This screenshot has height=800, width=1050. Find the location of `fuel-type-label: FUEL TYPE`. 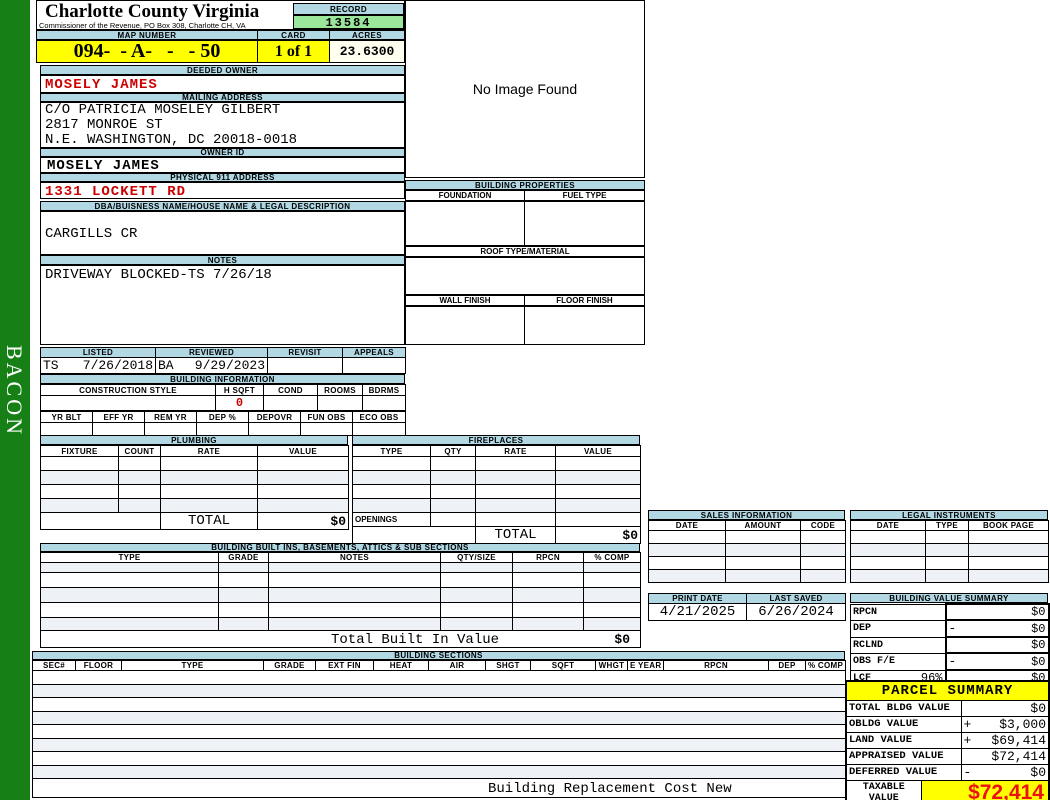

fuel-type-label: FUEL TYPE is located at coordinates (584, 195).